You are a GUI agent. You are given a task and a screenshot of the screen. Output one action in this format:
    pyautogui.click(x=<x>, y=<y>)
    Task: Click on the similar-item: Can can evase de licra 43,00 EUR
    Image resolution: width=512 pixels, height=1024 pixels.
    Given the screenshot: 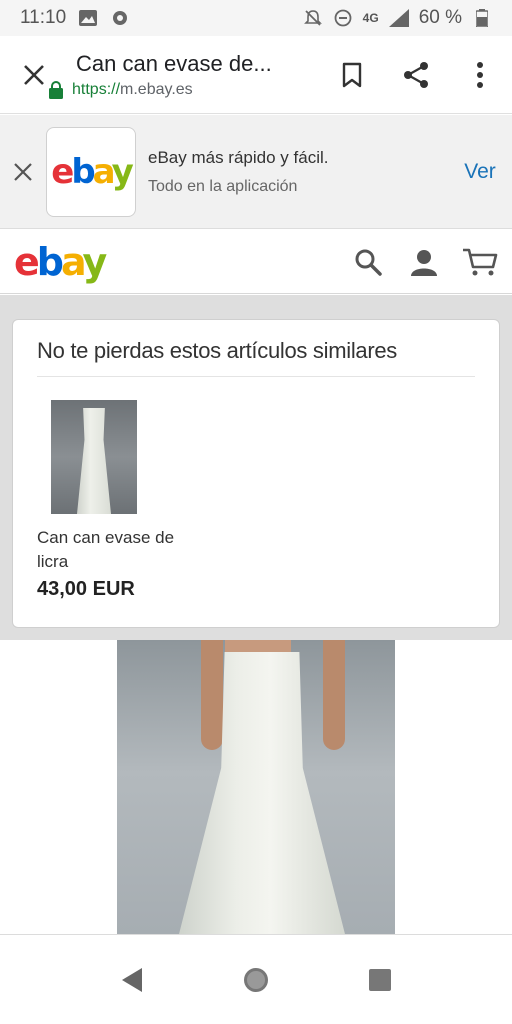 What is the action you would take?
    pyautogui.click(x=107, y=500)
    